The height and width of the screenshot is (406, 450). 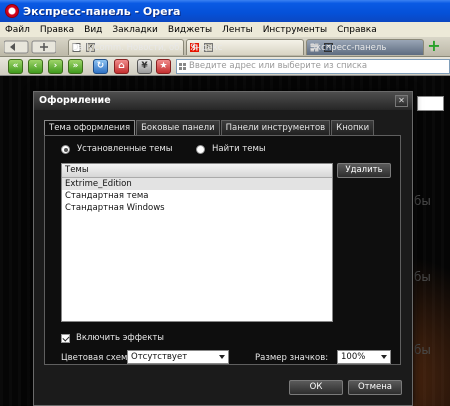 I want to click on tab-buttons: Кнопки, so click(x=353, y=128).